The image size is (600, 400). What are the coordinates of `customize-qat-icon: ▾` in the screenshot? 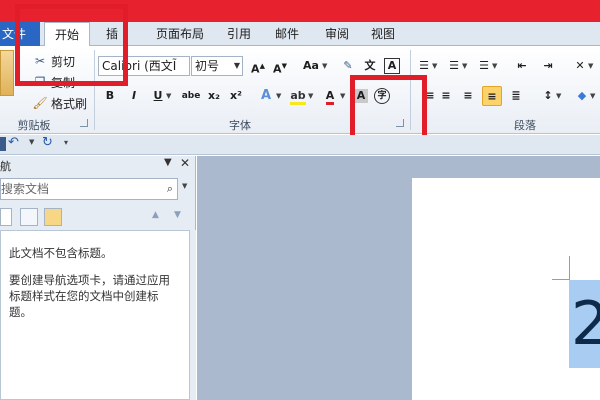 It's located at (66, 142).